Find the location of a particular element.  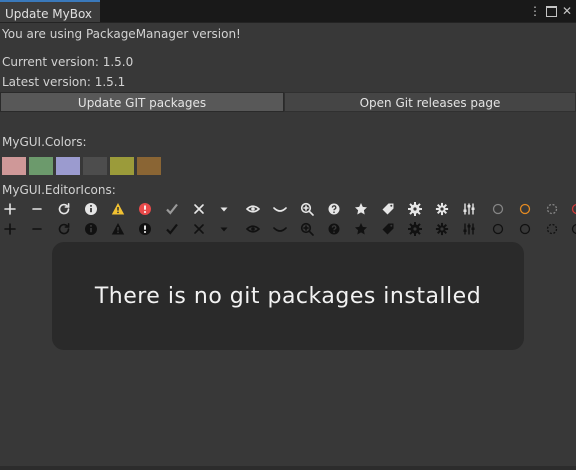

colors-section-label: MyGUI.Colors: is located at coordinates (44, 142).